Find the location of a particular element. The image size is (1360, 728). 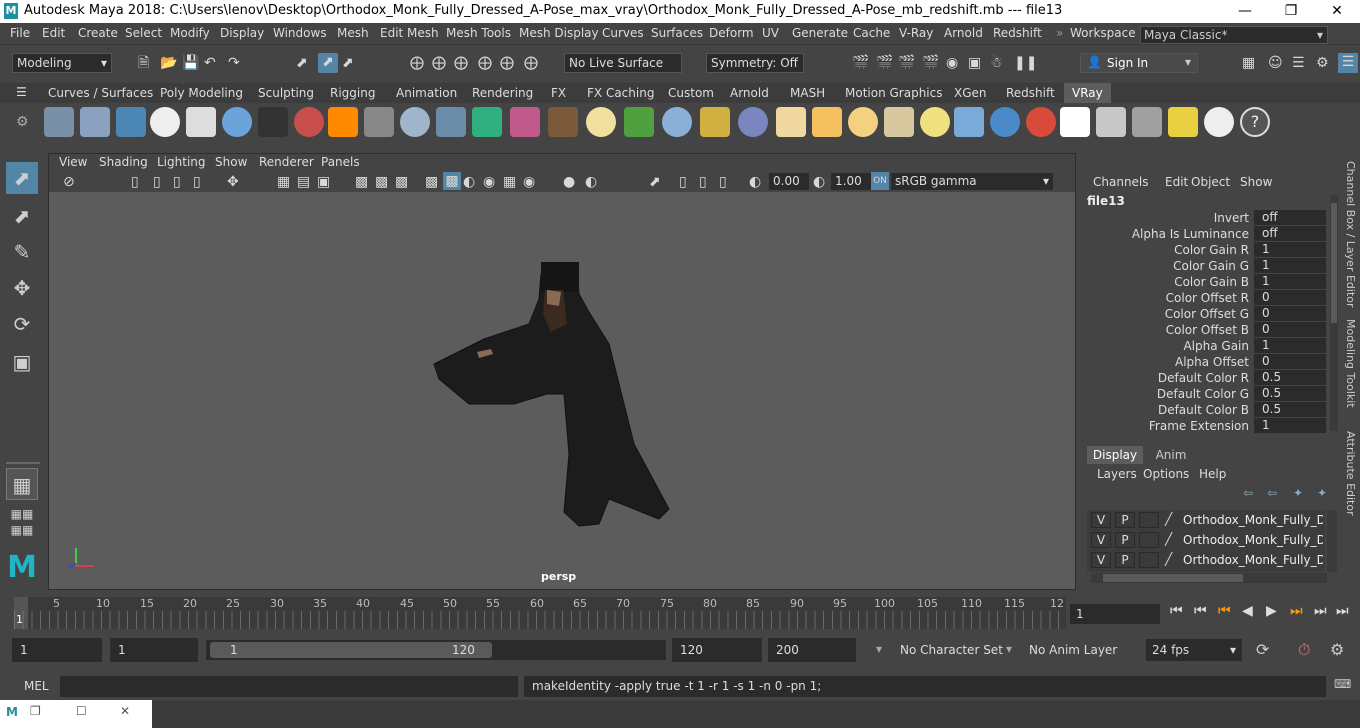

side-tab-attribute-editor: Attribute Editor is located at coordinates (1350, 473).